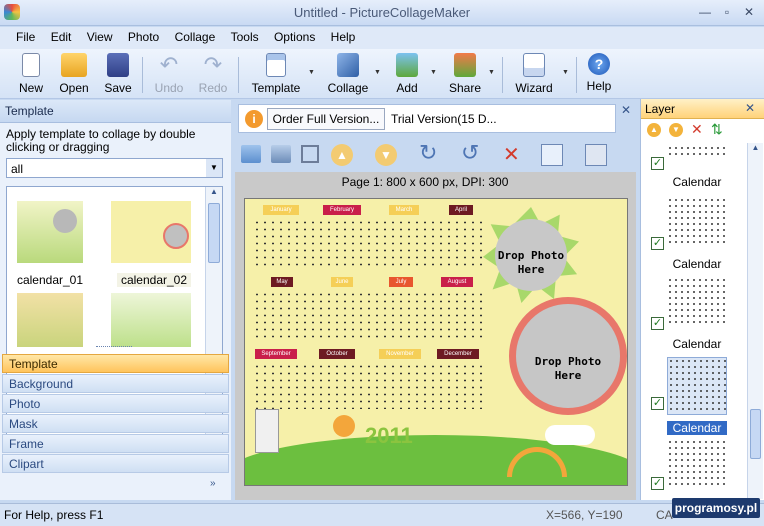  What do you see at coordinates (195, 35) in the screenshot?
I see `menu-collage: Collage` at bounding box center [195, 35].